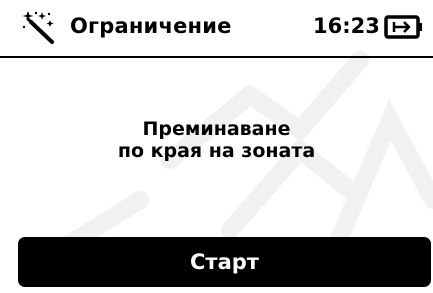  What do you see at coordinates (403, 27) in the screenshot?
I see `battery-icon` at bounding box center [403, 27].